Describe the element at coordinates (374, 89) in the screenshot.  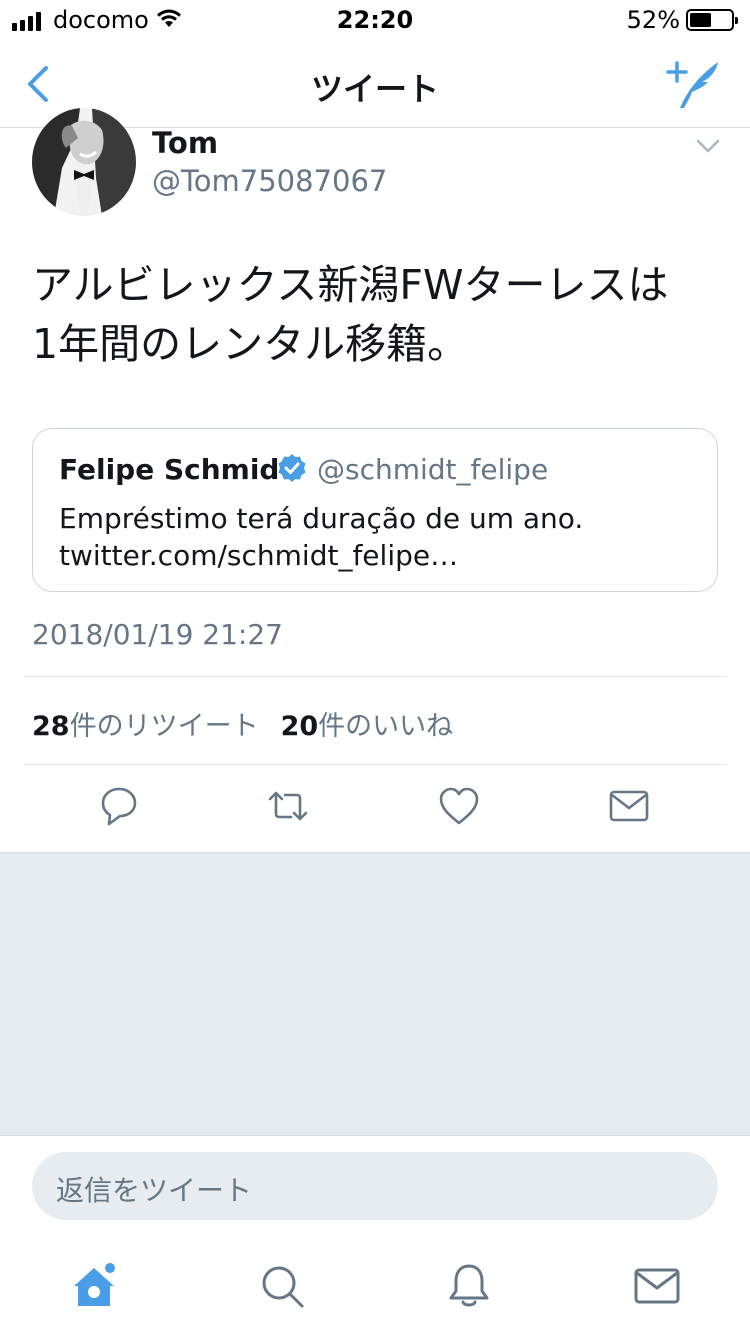
I see `page-title: ツイート` at that location.